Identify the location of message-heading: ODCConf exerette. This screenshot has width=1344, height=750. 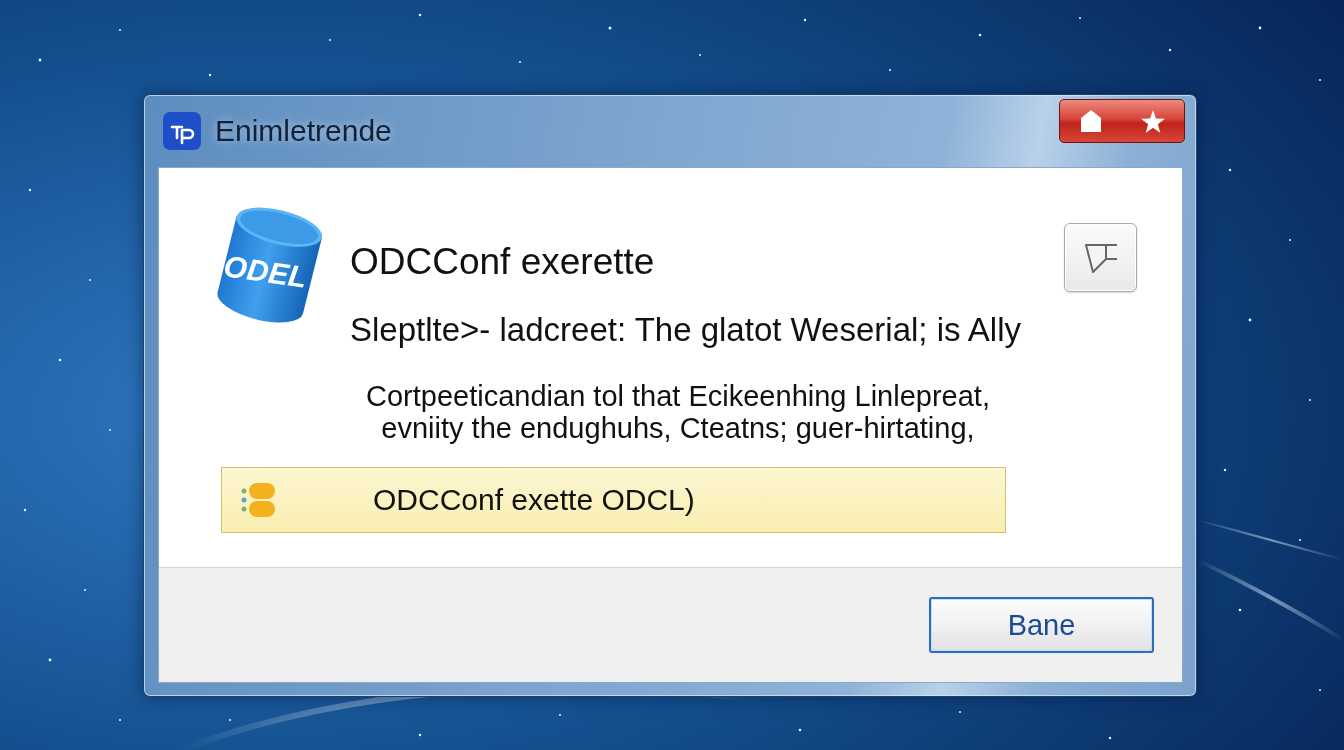
(503, 262).